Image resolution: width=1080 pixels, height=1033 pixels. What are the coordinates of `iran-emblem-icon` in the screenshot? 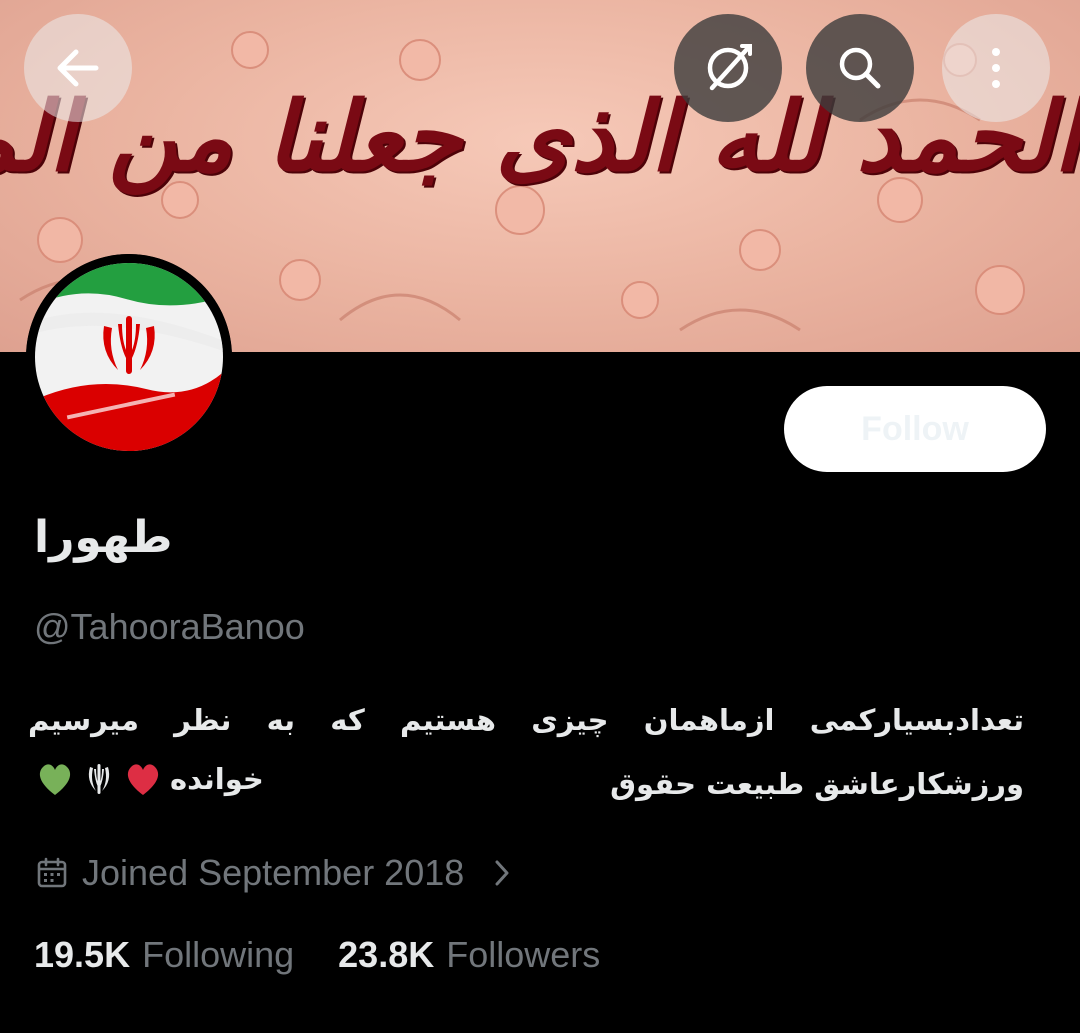 It's located at (99, 779).